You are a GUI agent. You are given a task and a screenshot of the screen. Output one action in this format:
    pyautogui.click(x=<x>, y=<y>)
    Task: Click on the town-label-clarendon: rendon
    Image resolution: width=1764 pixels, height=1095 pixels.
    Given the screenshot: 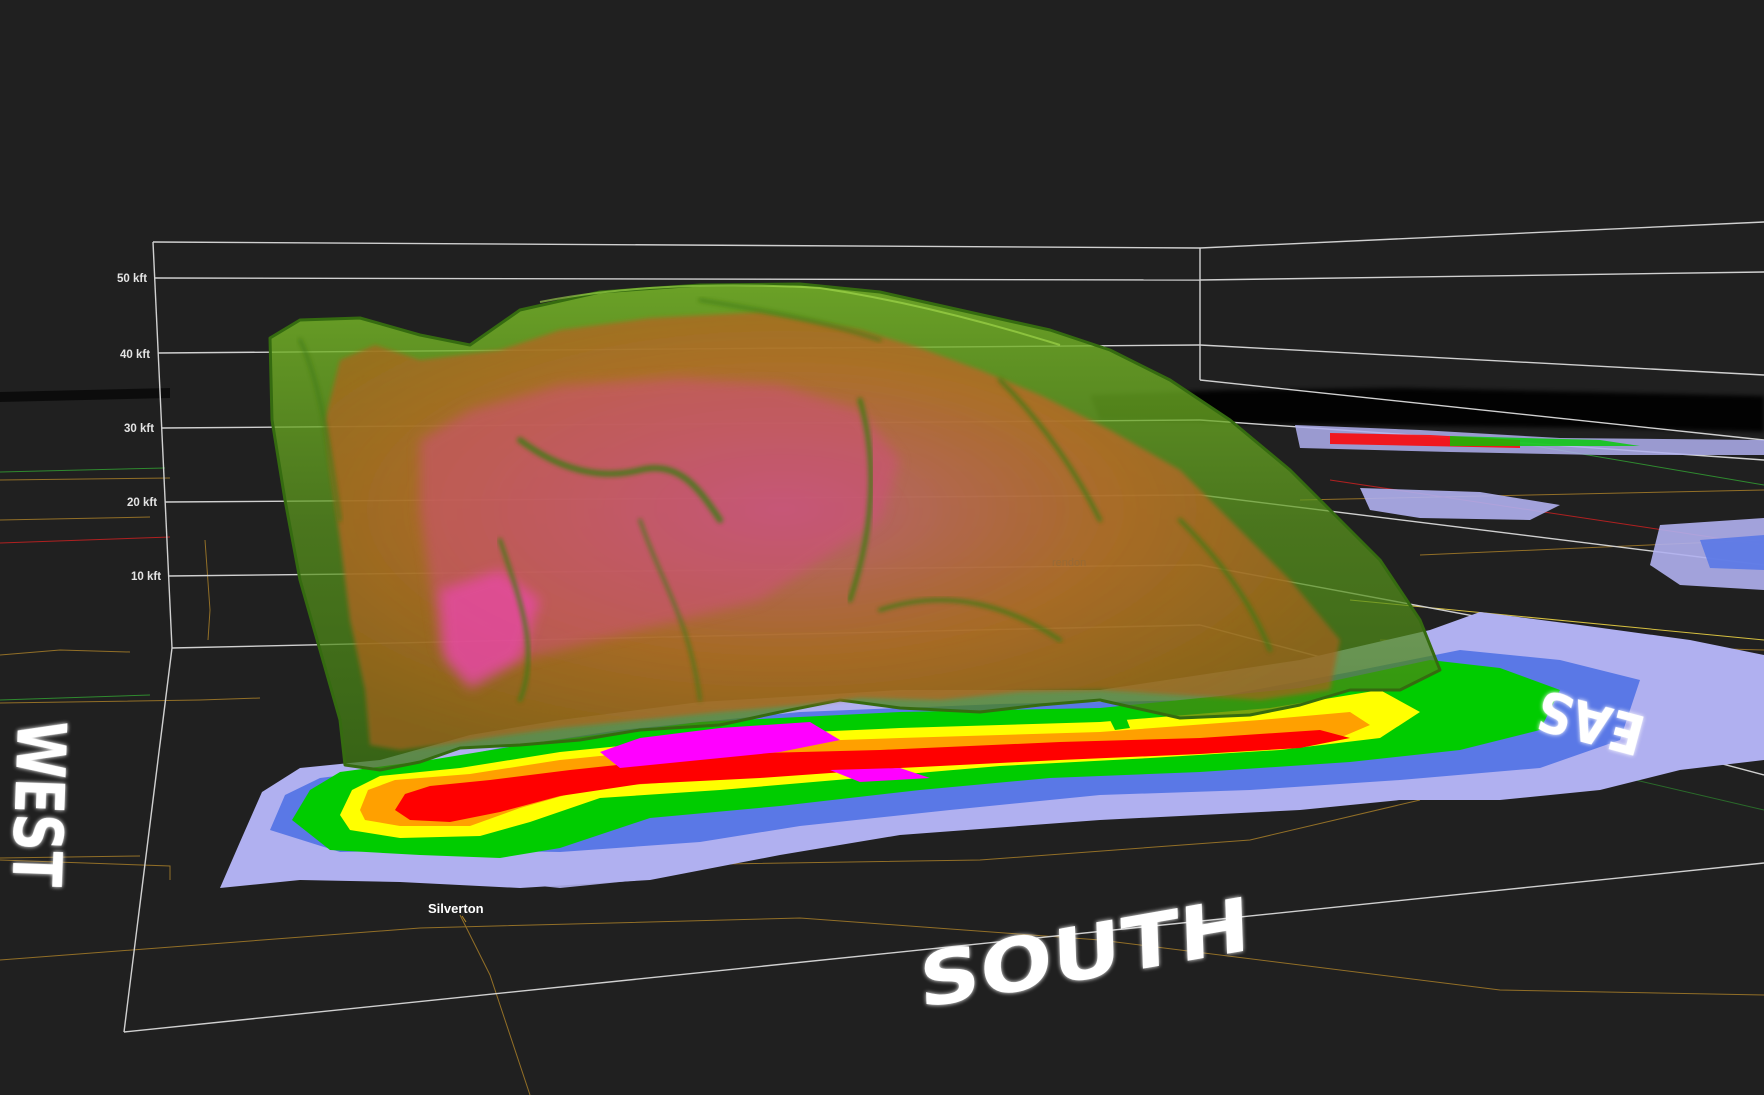 What is the action you would take?
    pyautogui.click(x=1069, y=563)
    